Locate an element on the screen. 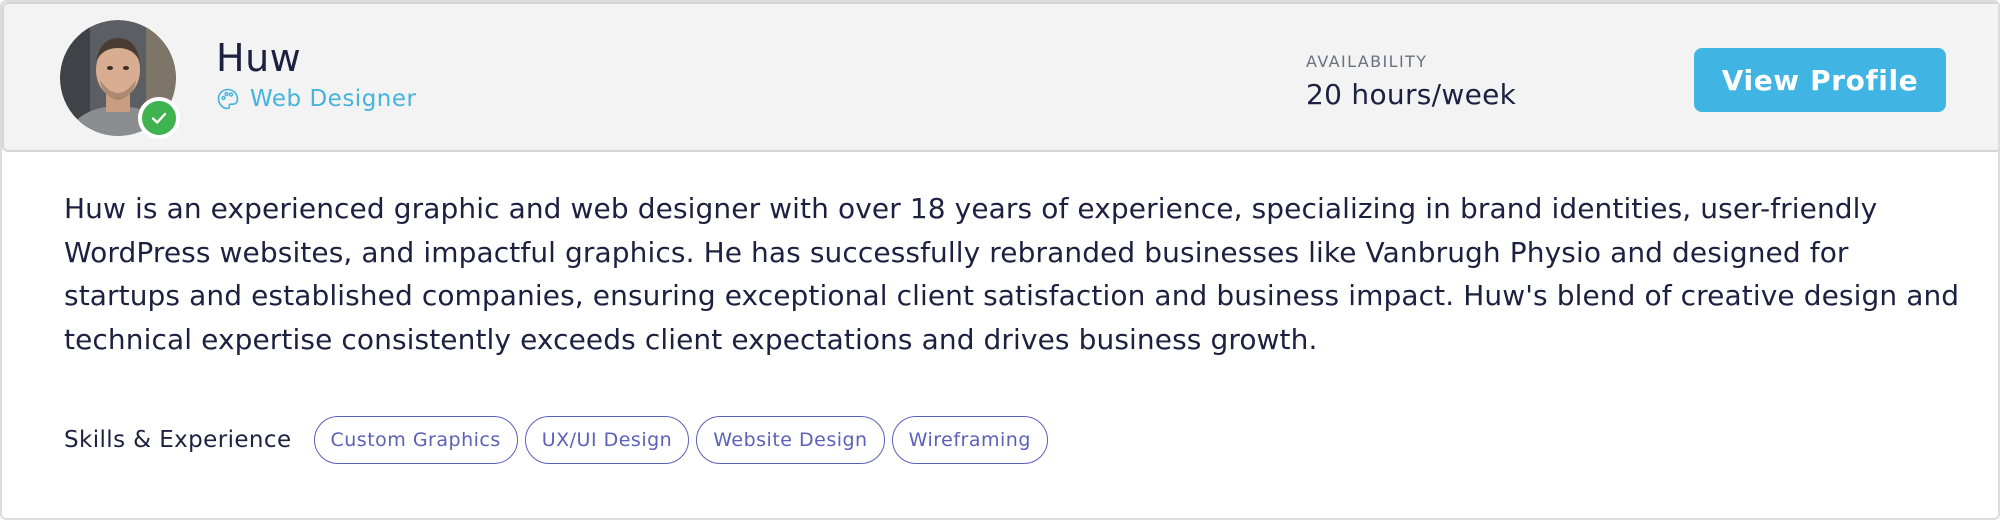 This screenshot has width=2000, height=520. checkmark-icon is located at coordinates (159, 118).